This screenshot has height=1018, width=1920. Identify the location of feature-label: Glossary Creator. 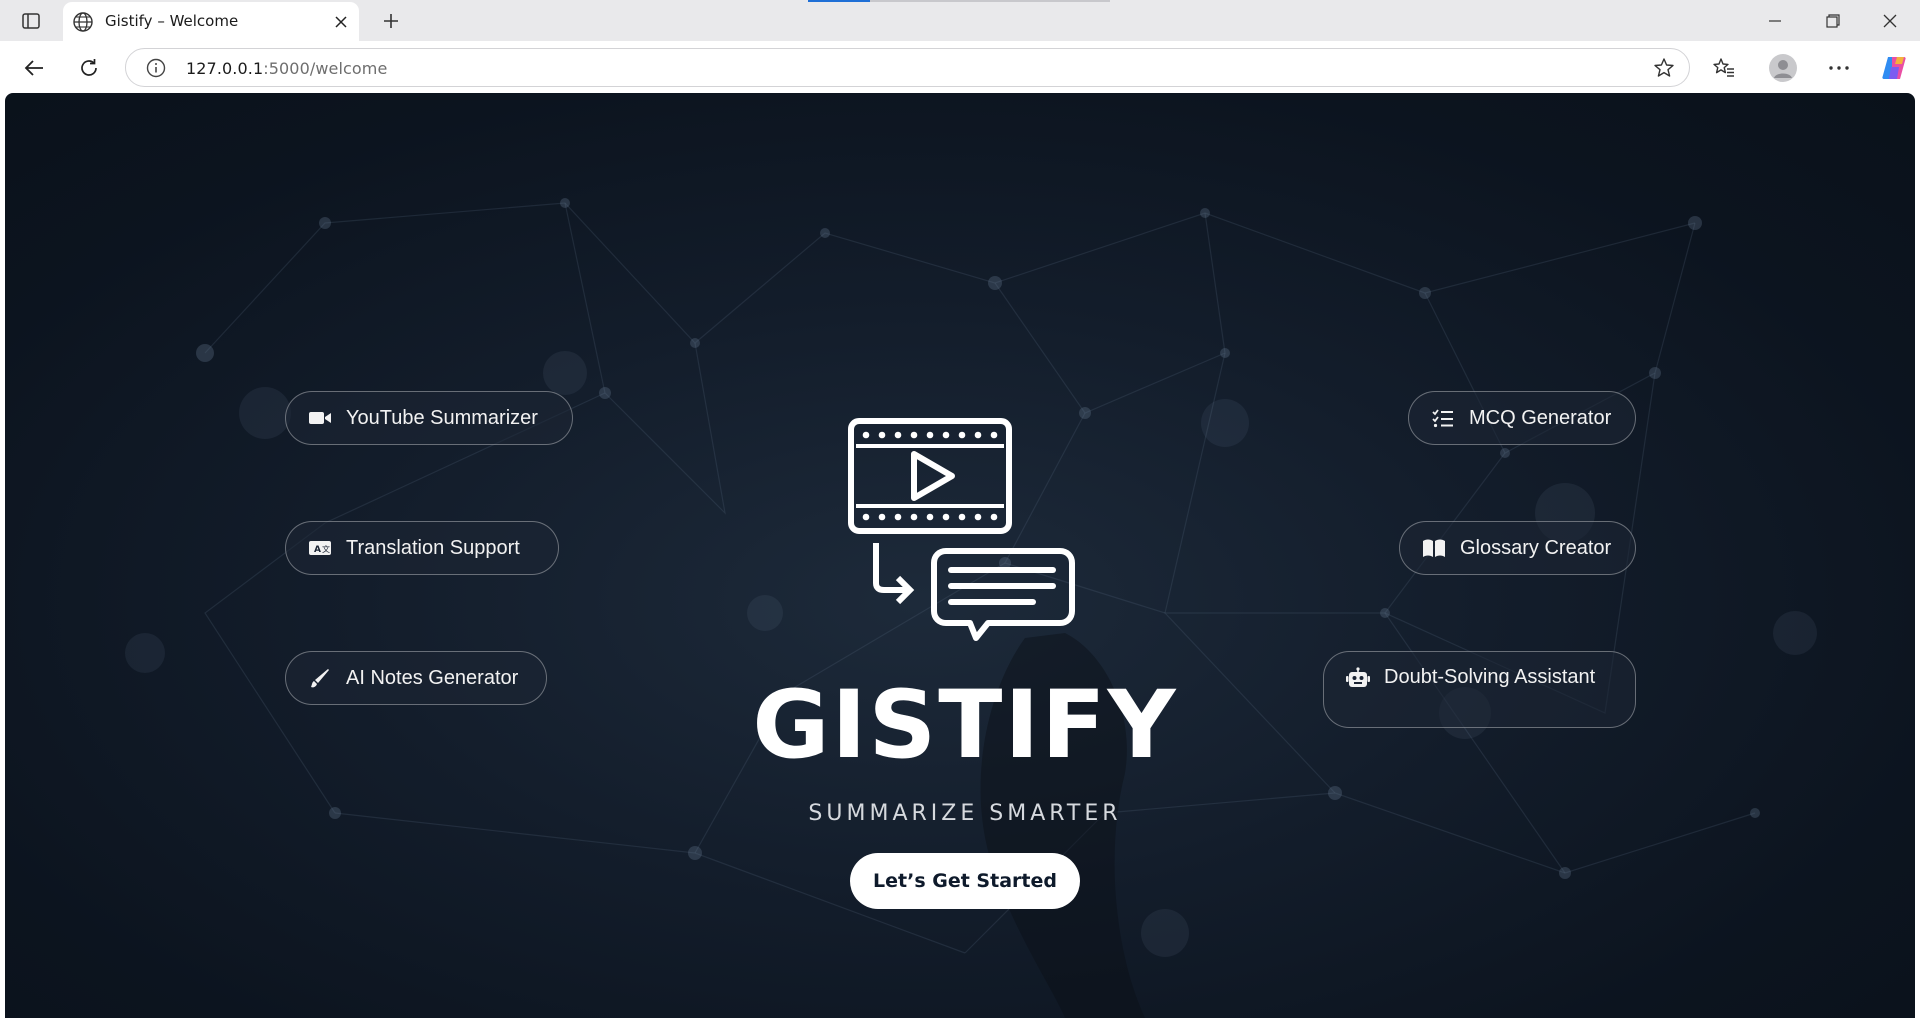
(1536, 547).